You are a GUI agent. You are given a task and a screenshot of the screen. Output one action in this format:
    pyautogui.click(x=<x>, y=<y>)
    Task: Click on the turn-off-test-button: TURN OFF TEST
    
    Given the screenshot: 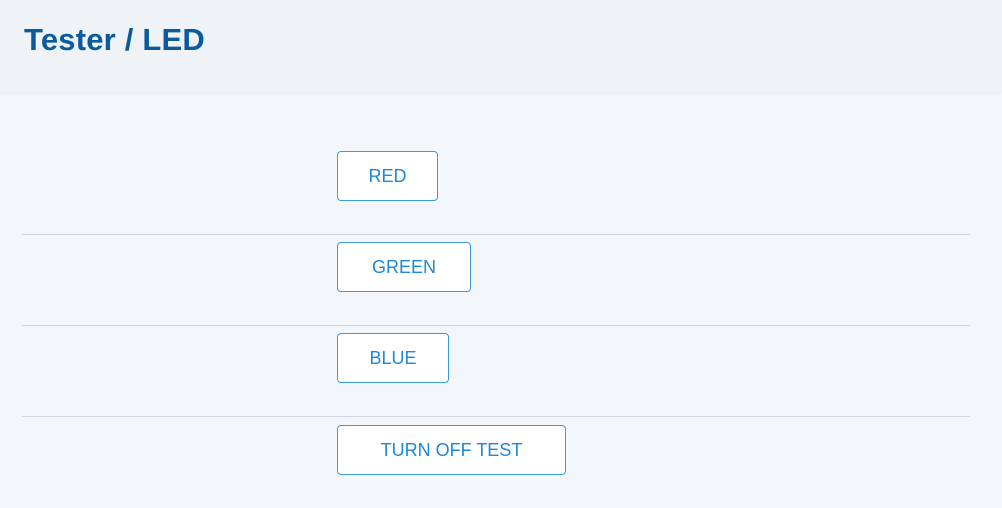 What is the action you would take?
    pyautogui.click(x=451, y=450)
    